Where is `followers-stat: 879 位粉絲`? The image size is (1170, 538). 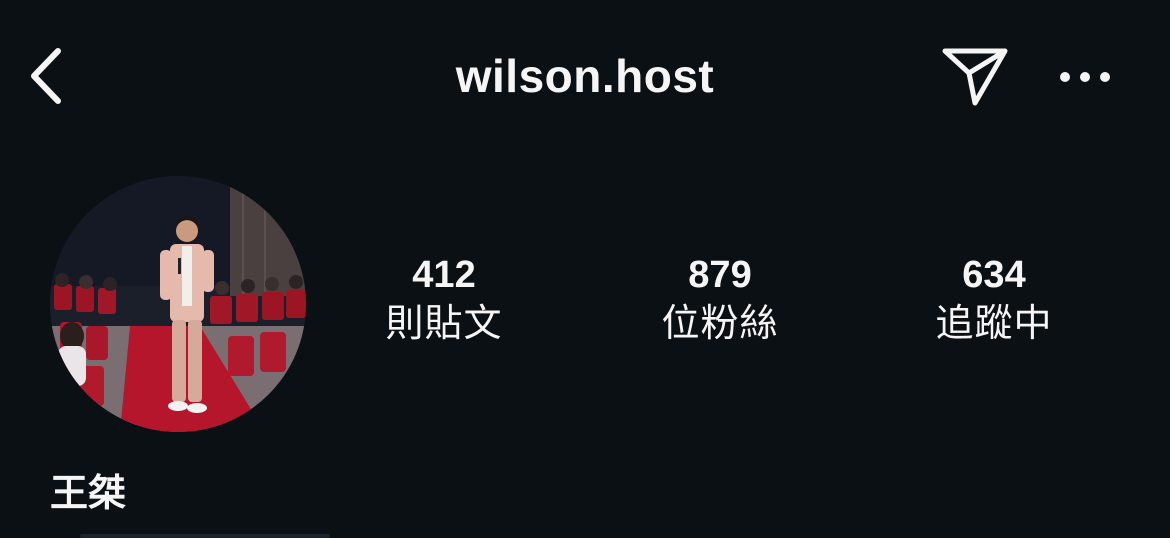
followers-stat: 879 位粉絲 is located at coordinates (720, 301).